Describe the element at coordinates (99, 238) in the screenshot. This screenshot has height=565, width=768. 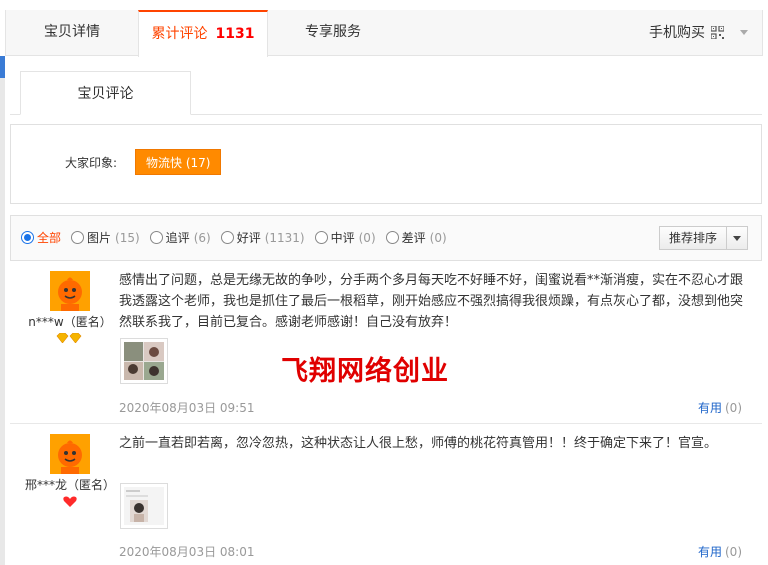
I see `filter-label: 图片` at that location.